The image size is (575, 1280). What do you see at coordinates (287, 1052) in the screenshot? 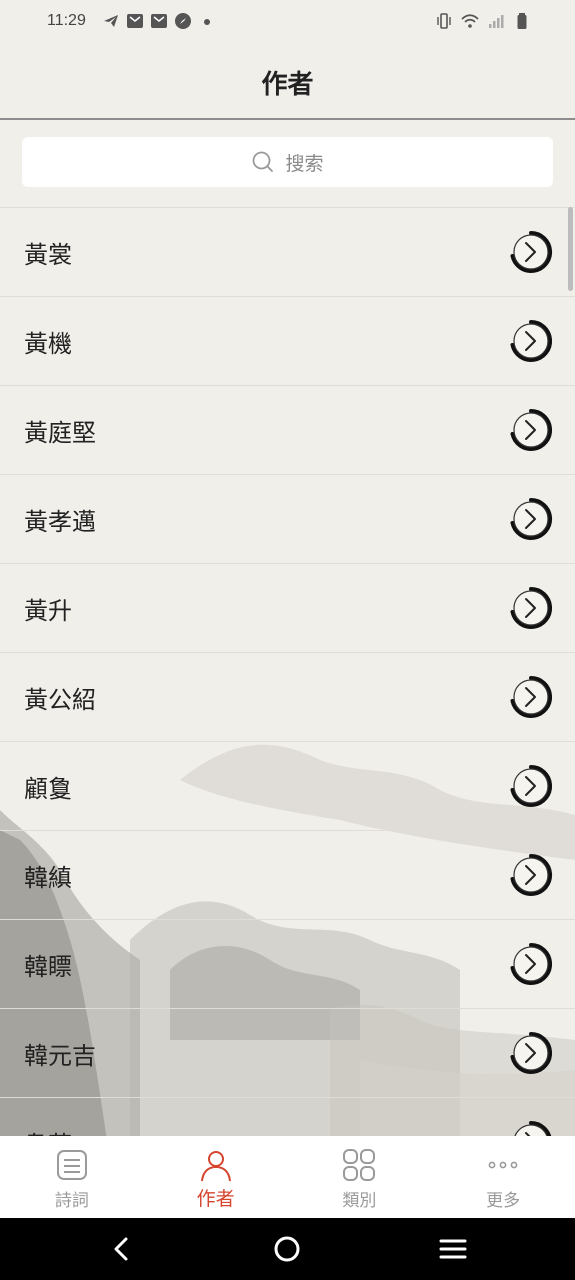
I see `author-list-item: 韓元吉` at bounding box center [287, 1052].